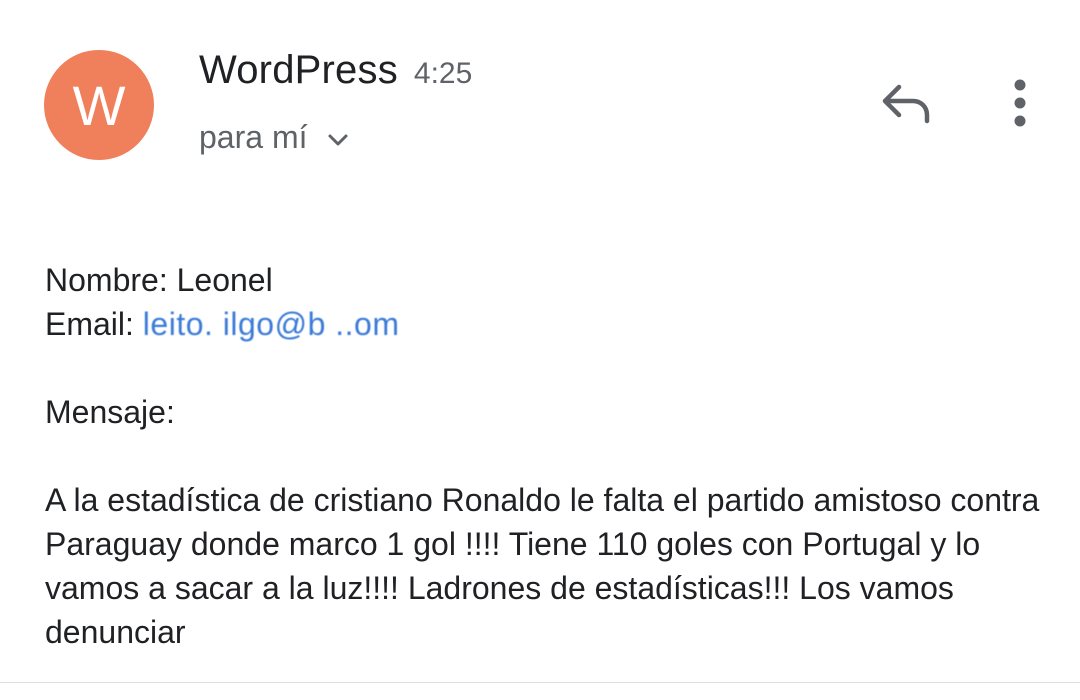  I want to click on email-row: Email: leito. ilgo@b ..om, so click(545, 324).